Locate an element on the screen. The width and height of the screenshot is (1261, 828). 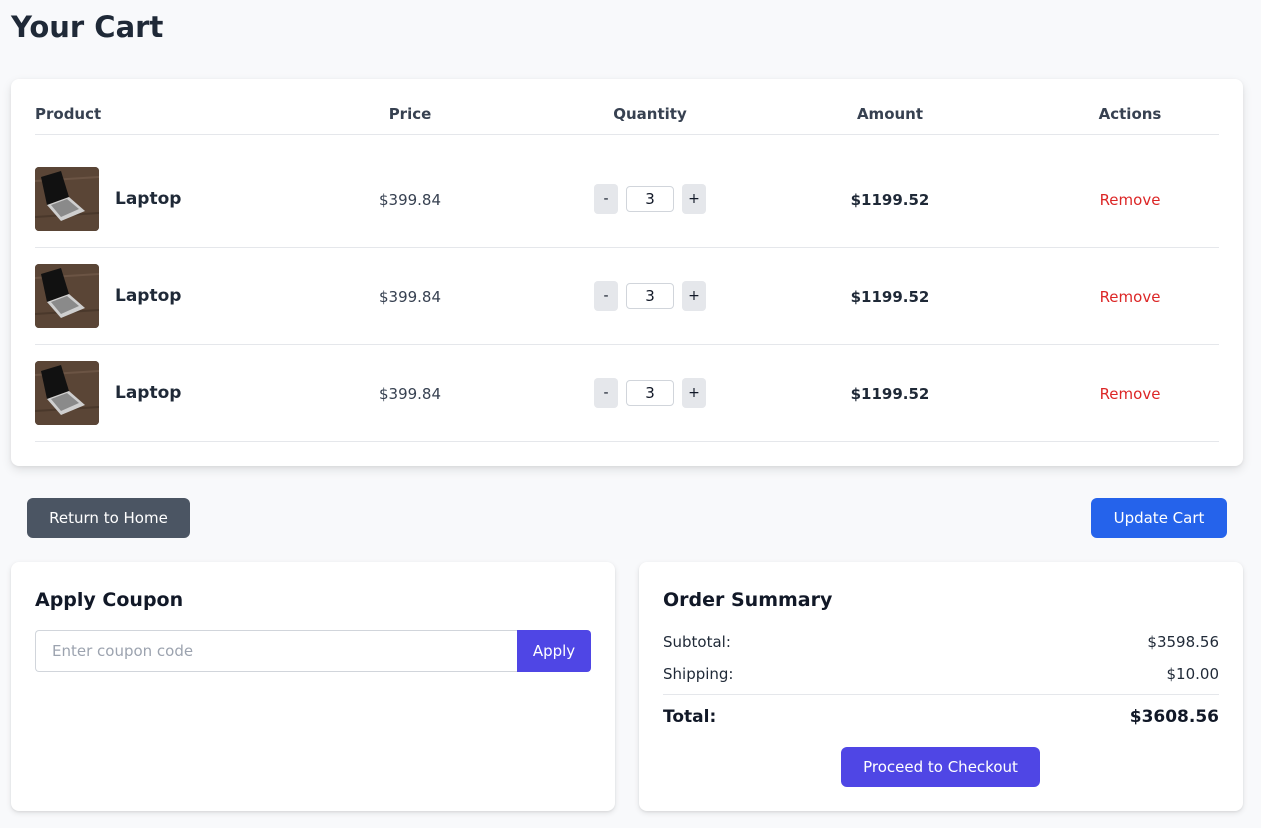
total-row: Total: $3608.56 is located at coordinates (941, 717).